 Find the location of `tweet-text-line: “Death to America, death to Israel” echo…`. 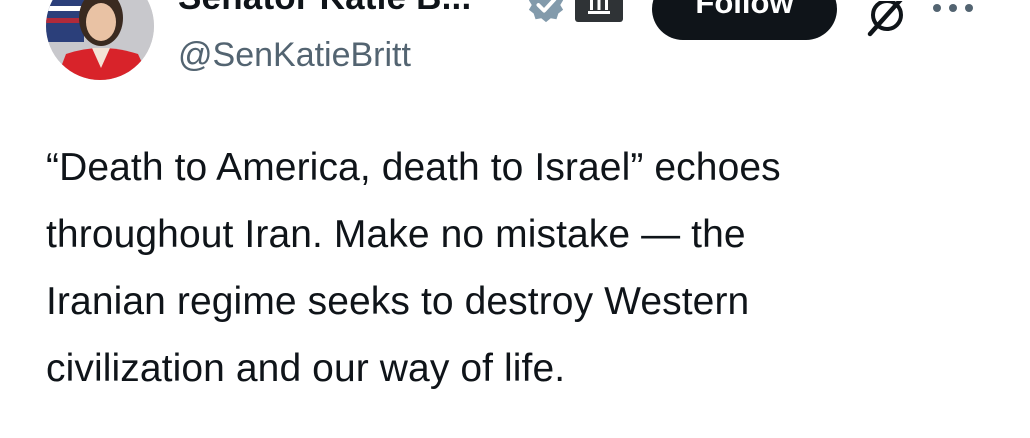

tweet-text-line: “Death to America, death to Israel” echo… is located at coordinates (413, 167).